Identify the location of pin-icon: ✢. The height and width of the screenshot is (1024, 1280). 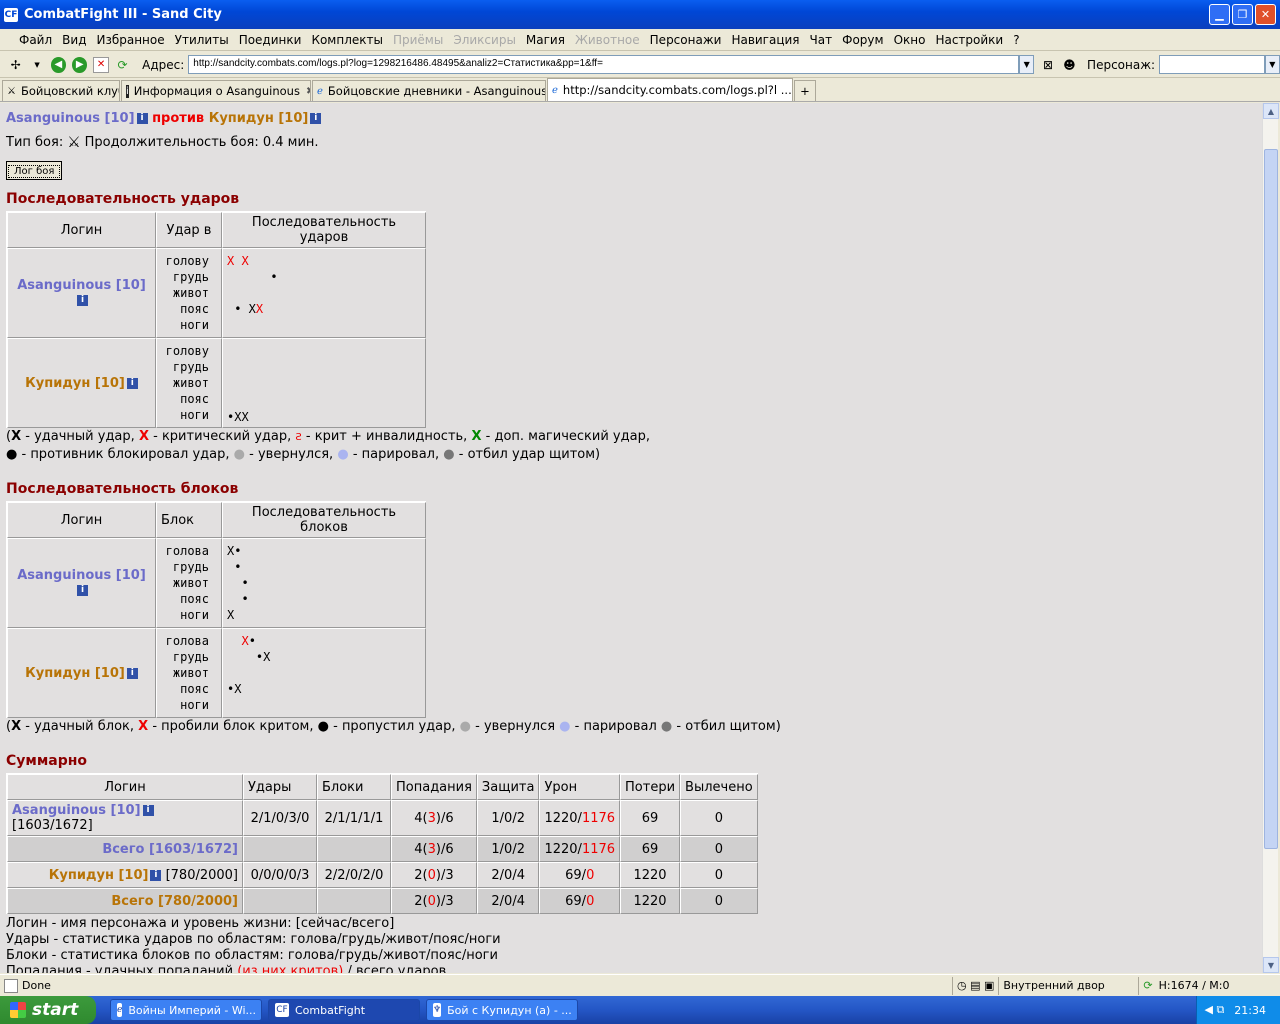
(15, 65).